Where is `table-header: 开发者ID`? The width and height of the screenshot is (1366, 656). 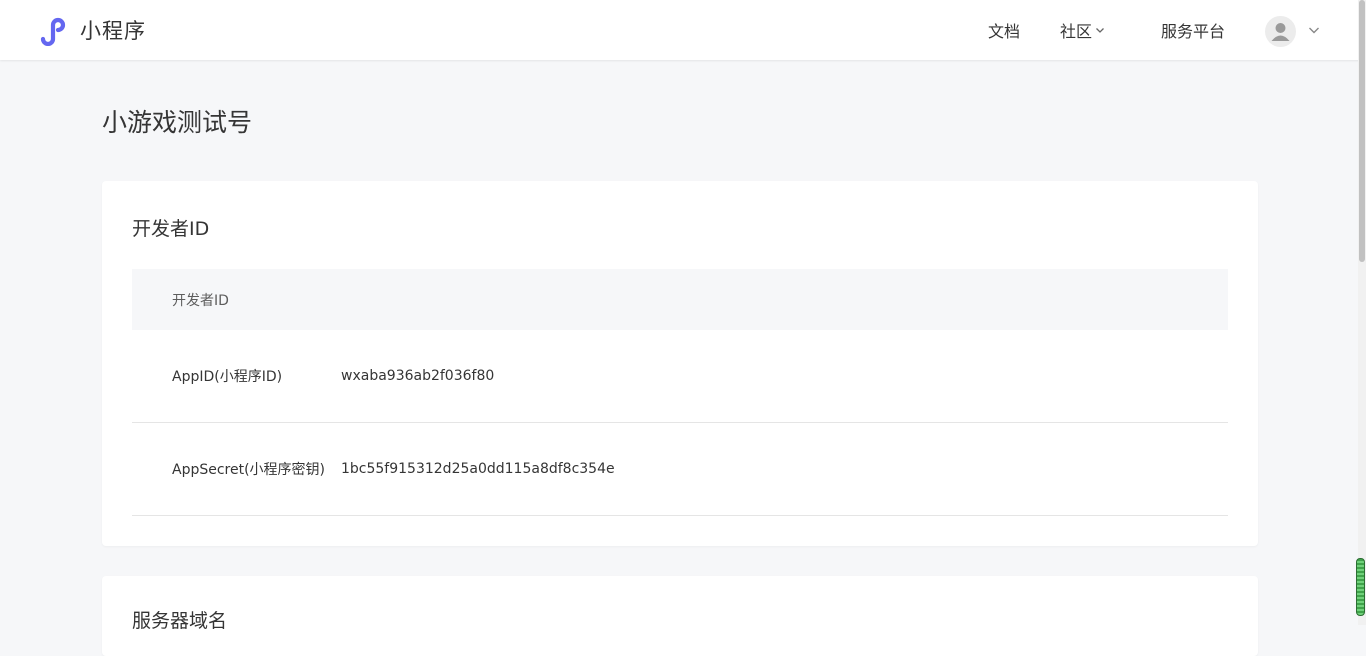
table-header: 开发者ID is located at coordinates (680, 299).